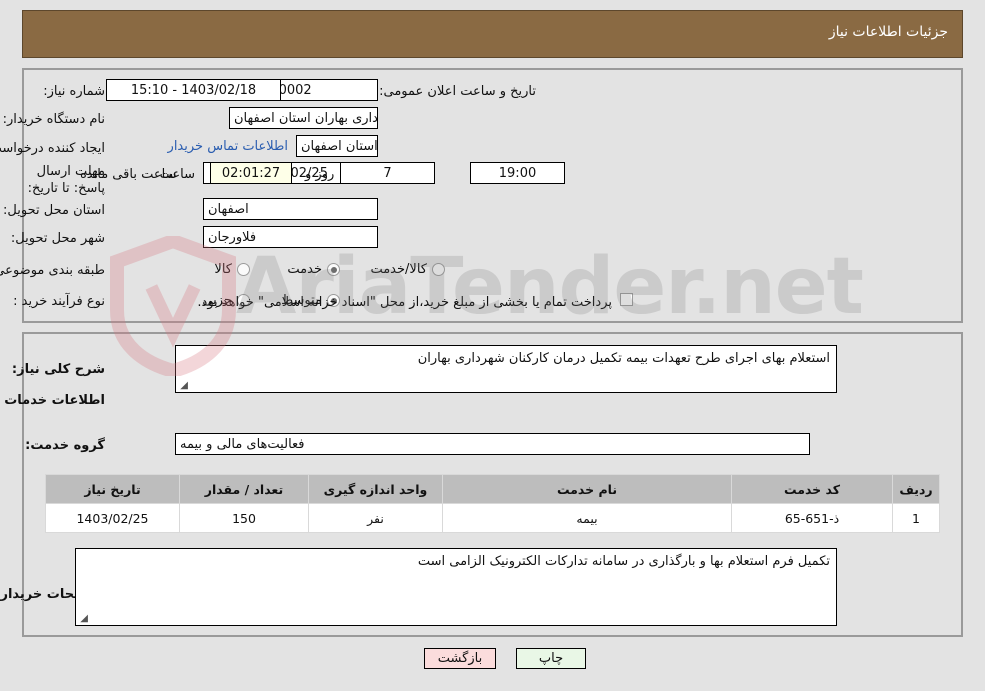  What do you see at coordinates (626, 299) in the screenshot?
I see `treasury-documents-checkbox` at bounding box center [626, 299].